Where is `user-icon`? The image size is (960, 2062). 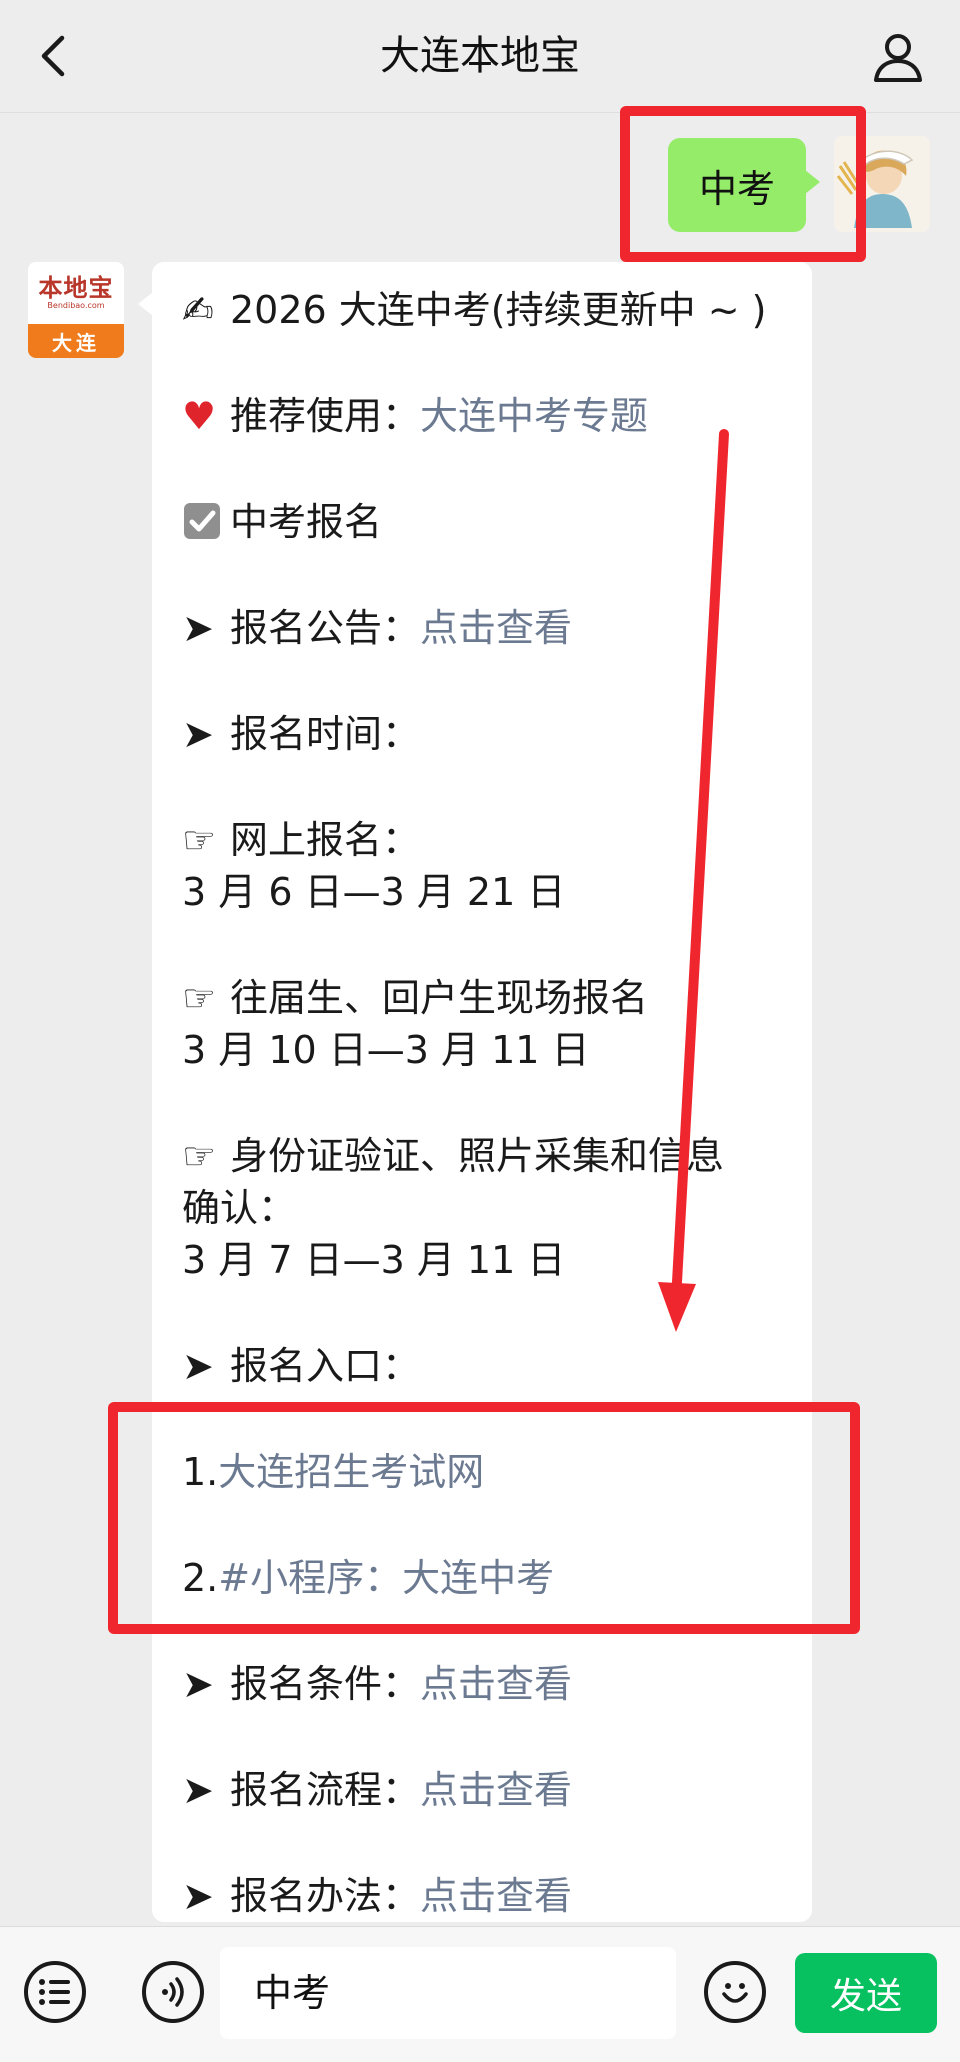
user-icon is located at coordinates (898, 58).